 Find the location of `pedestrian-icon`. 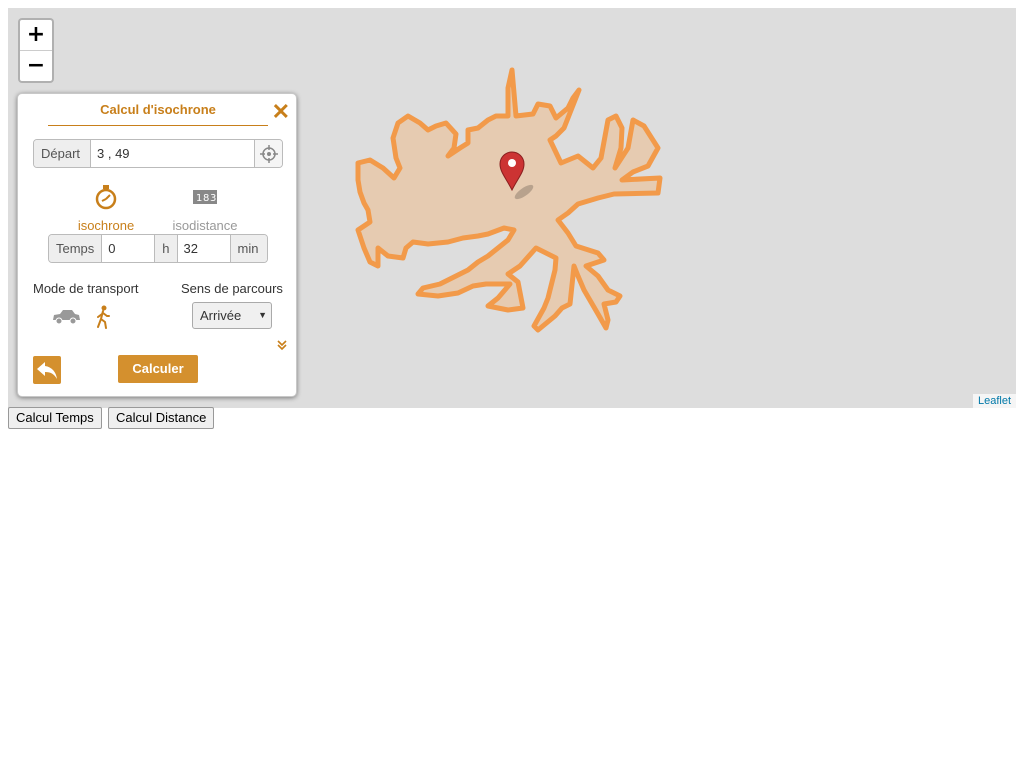

pedestrian-icon is located at coordinates (103, 317).